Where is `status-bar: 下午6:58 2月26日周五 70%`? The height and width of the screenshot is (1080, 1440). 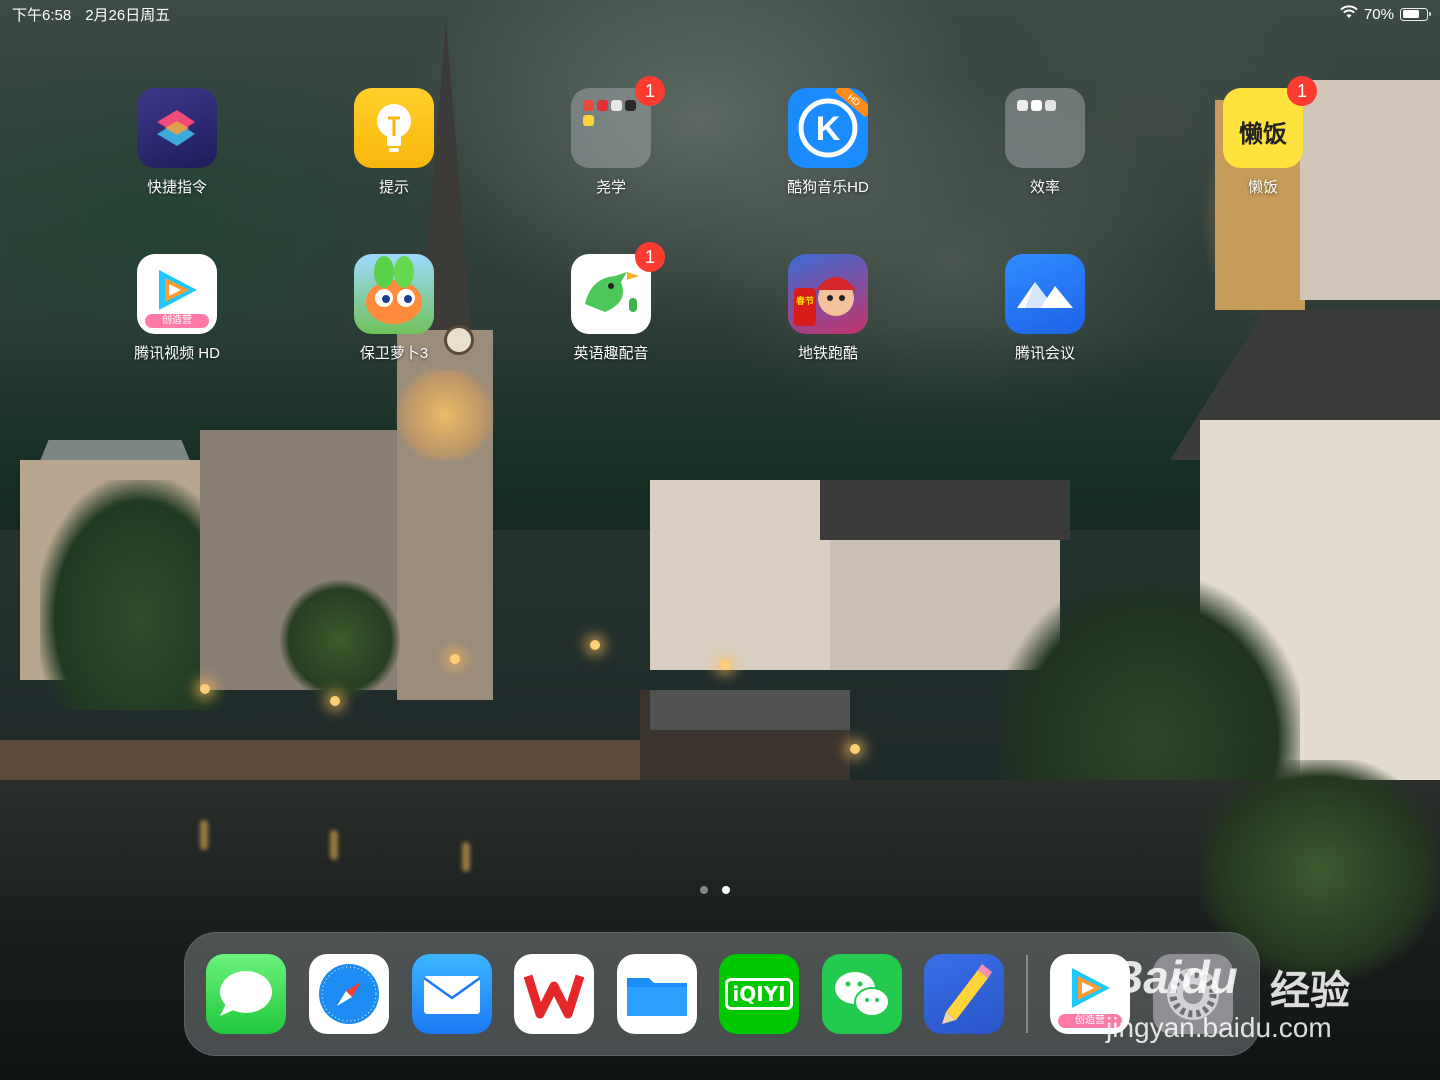
status-bar: 下午6:58 2月26日周五 70% is located at coordinates (720, 14).